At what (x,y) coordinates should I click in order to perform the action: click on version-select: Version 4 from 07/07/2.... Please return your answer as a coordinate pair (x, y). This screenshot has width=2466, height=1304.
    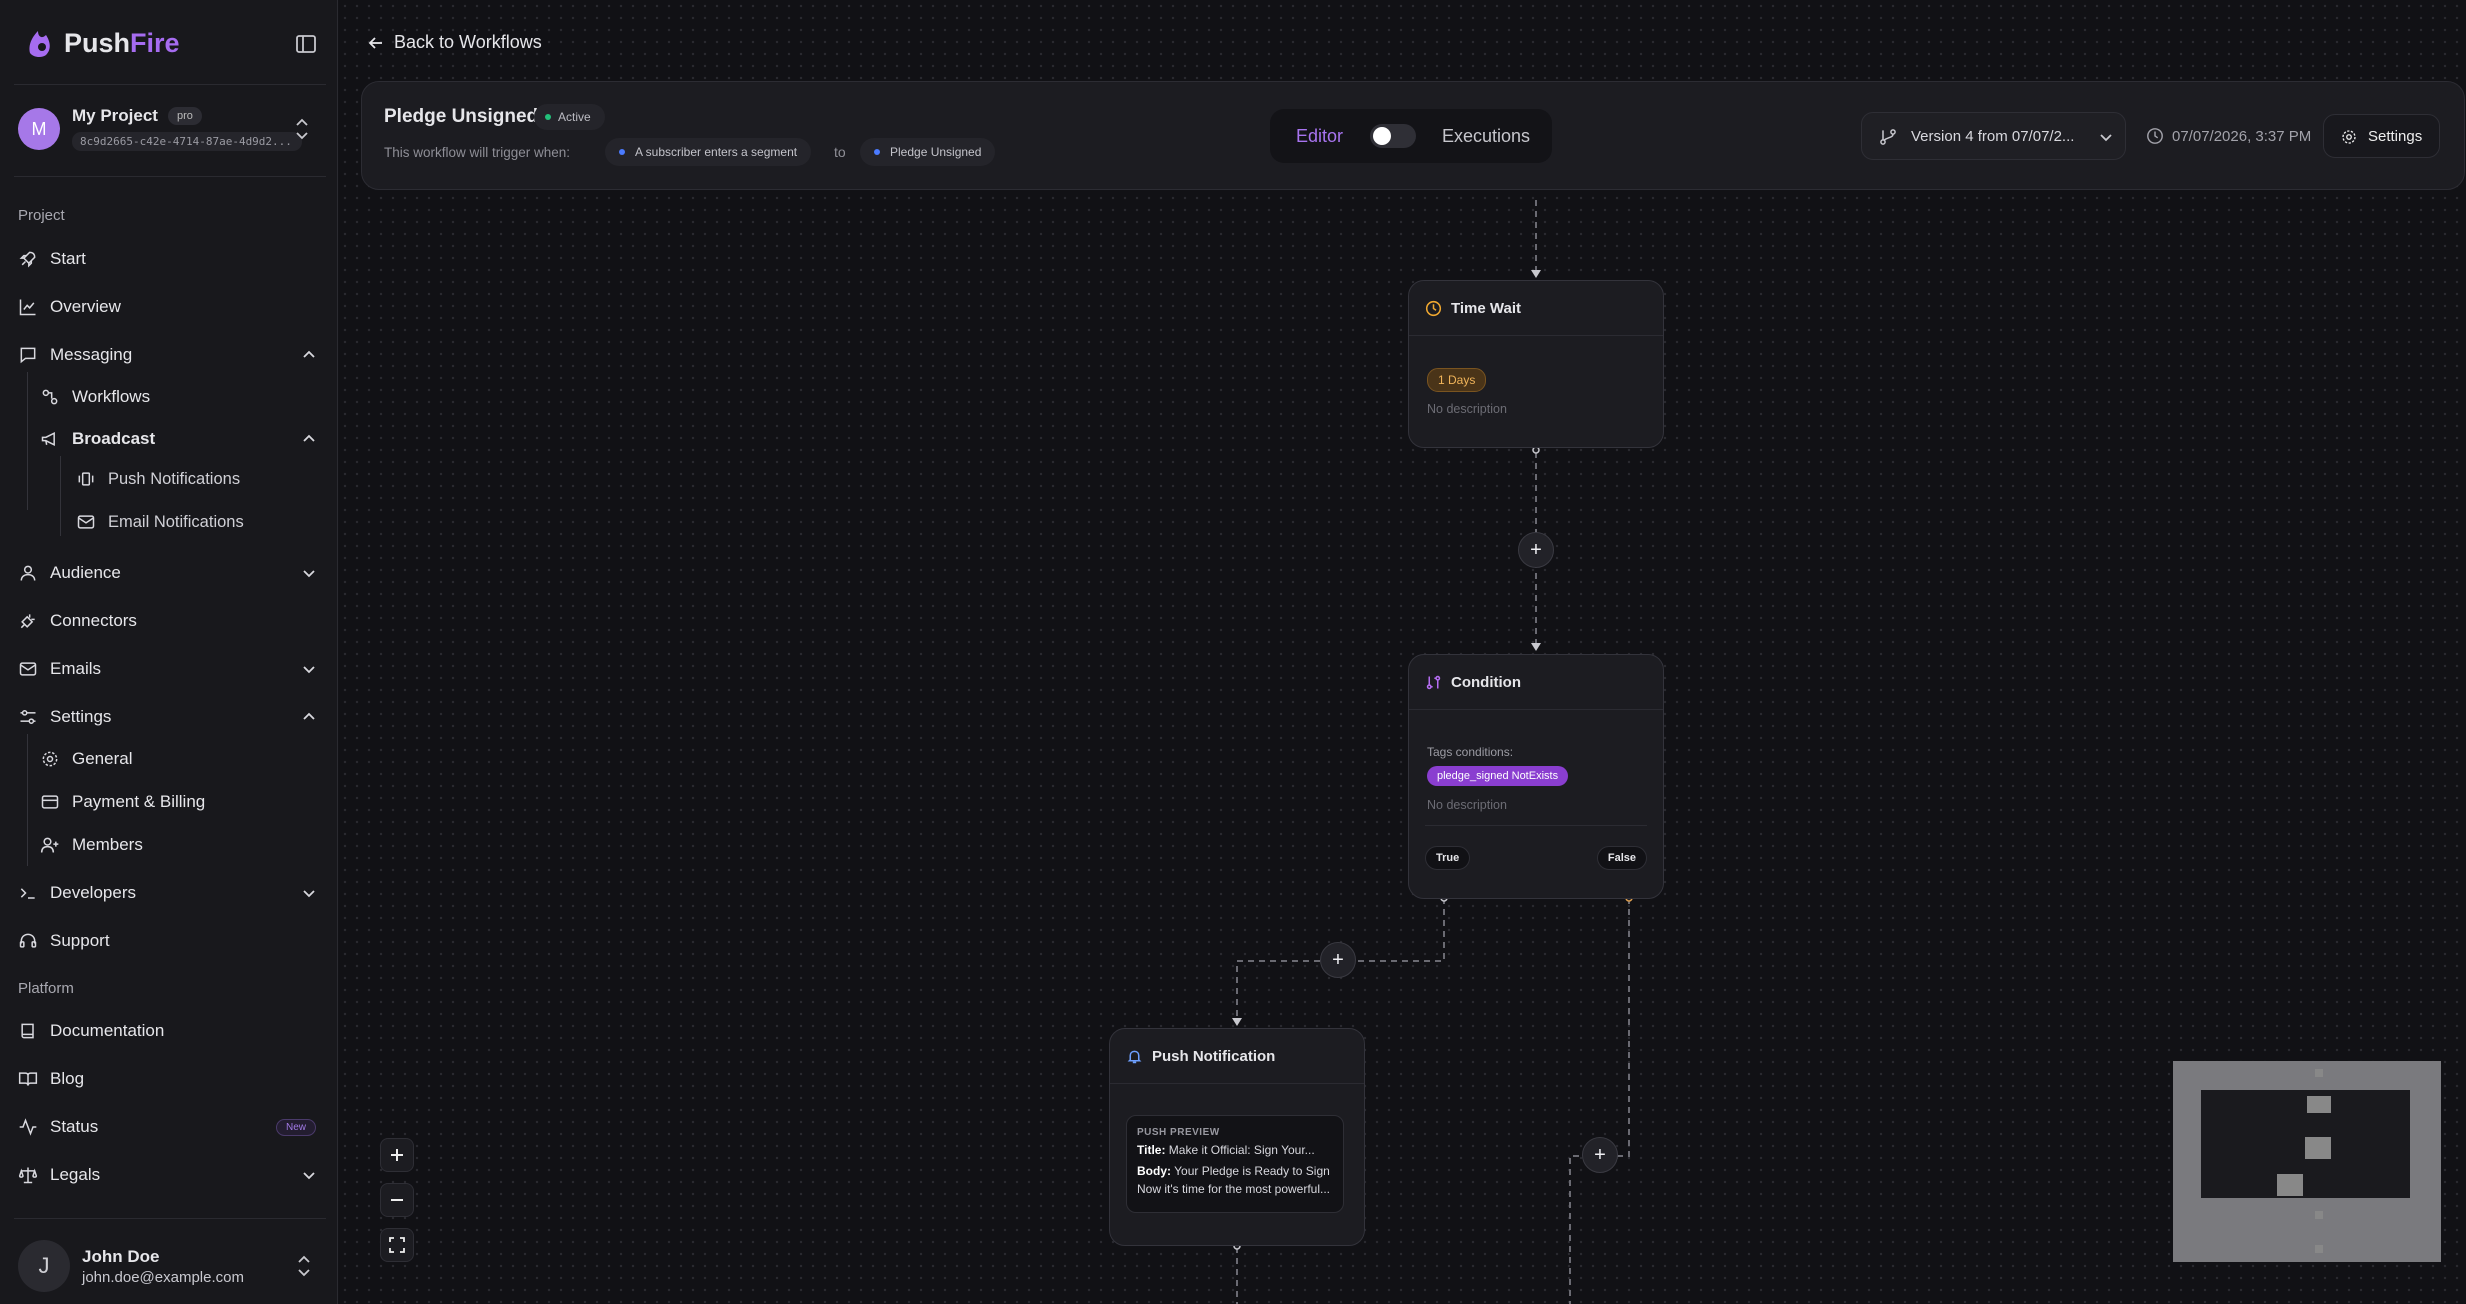
    Looking at the image, I should click on (1993, 136).